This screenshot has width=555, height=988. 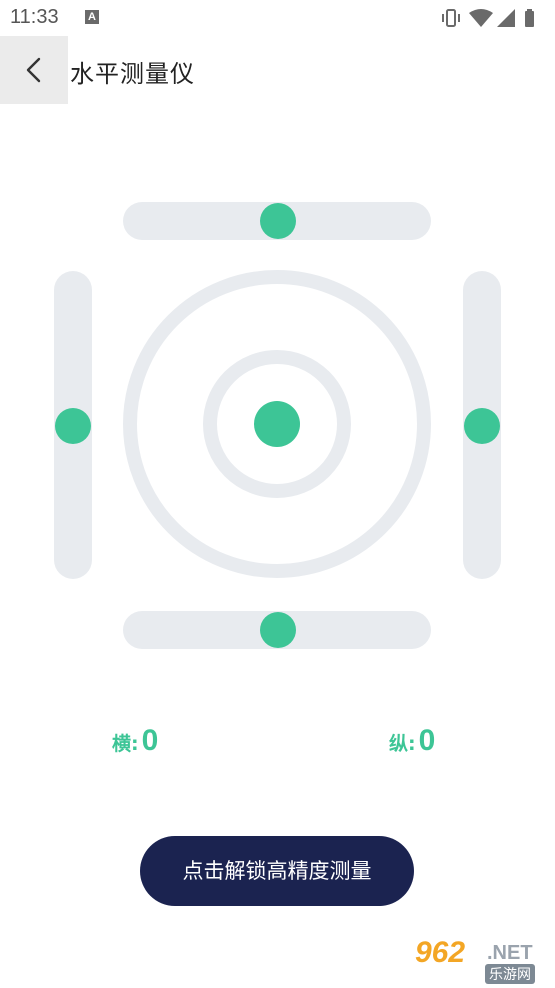 What do you see at coordinates (402, 744) in the screenshot?
I see `vertical-label: 纵:` at bounding box center [402, 744].